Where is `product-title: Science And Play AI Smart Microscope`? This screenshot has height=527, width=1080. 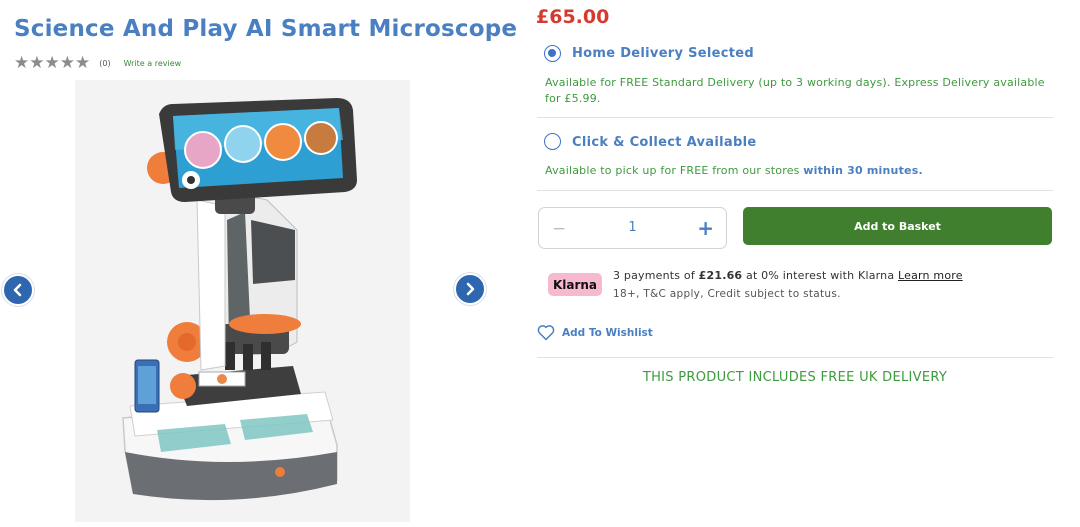
product-title: Science And Play AI Smart Microscope is located at coordinates (266, 29).